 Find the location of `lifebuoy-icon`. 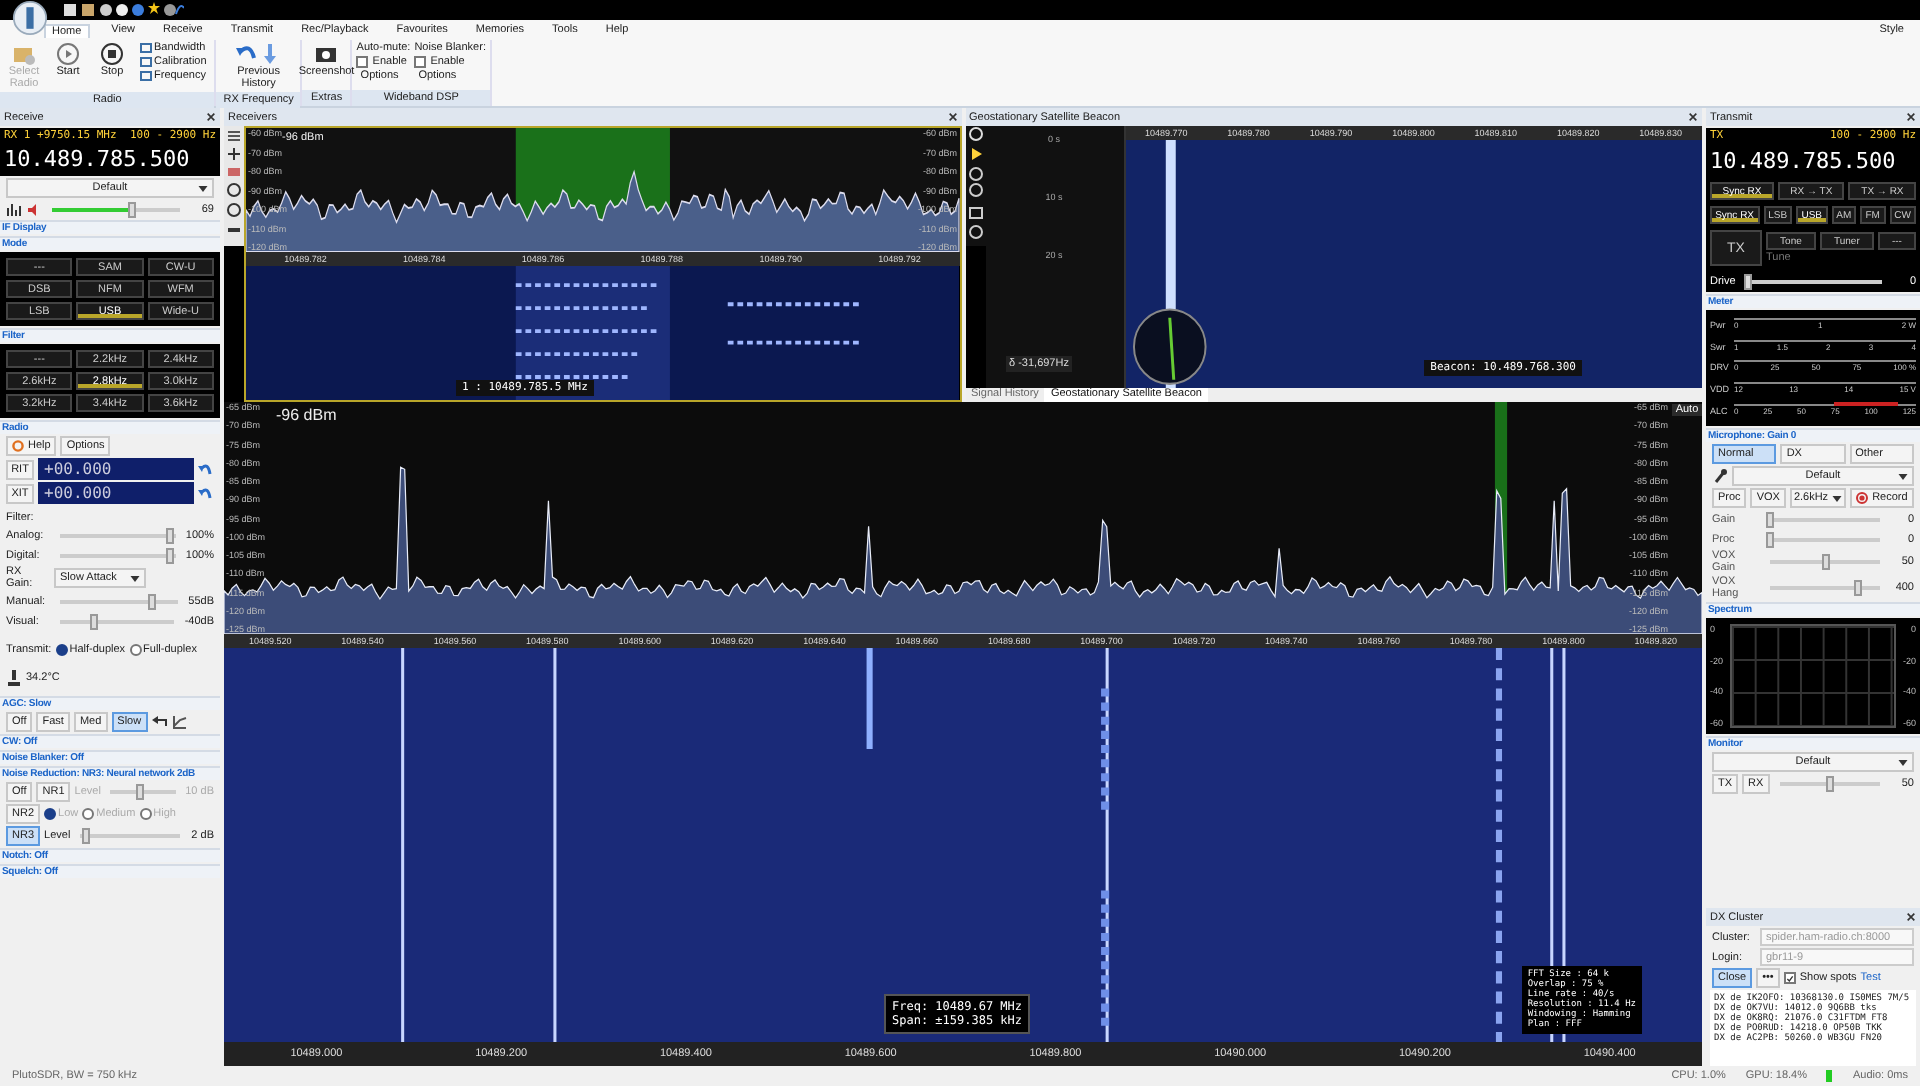

lifebuoy-icon is located at coordinates (18, 446).